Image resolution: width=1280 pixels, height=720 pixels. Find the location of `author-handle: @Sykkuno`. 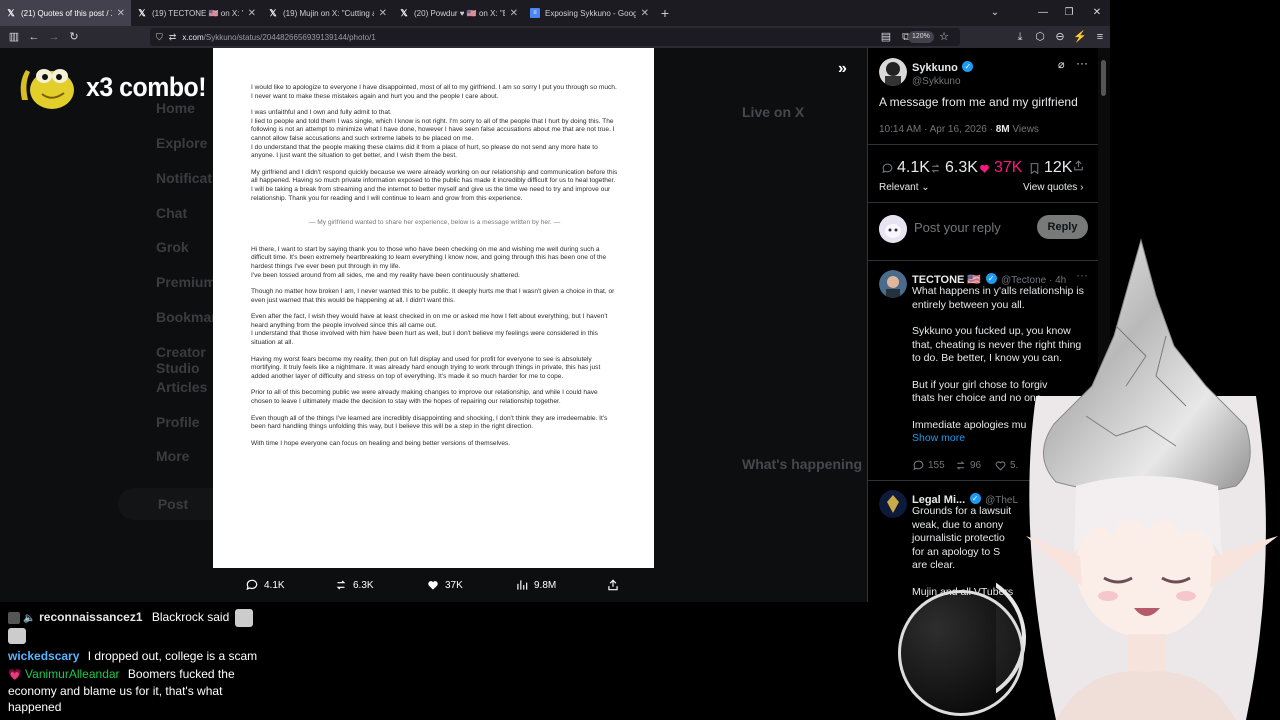

author-handle: @Sykkuno is located at coordinates (942, 81).